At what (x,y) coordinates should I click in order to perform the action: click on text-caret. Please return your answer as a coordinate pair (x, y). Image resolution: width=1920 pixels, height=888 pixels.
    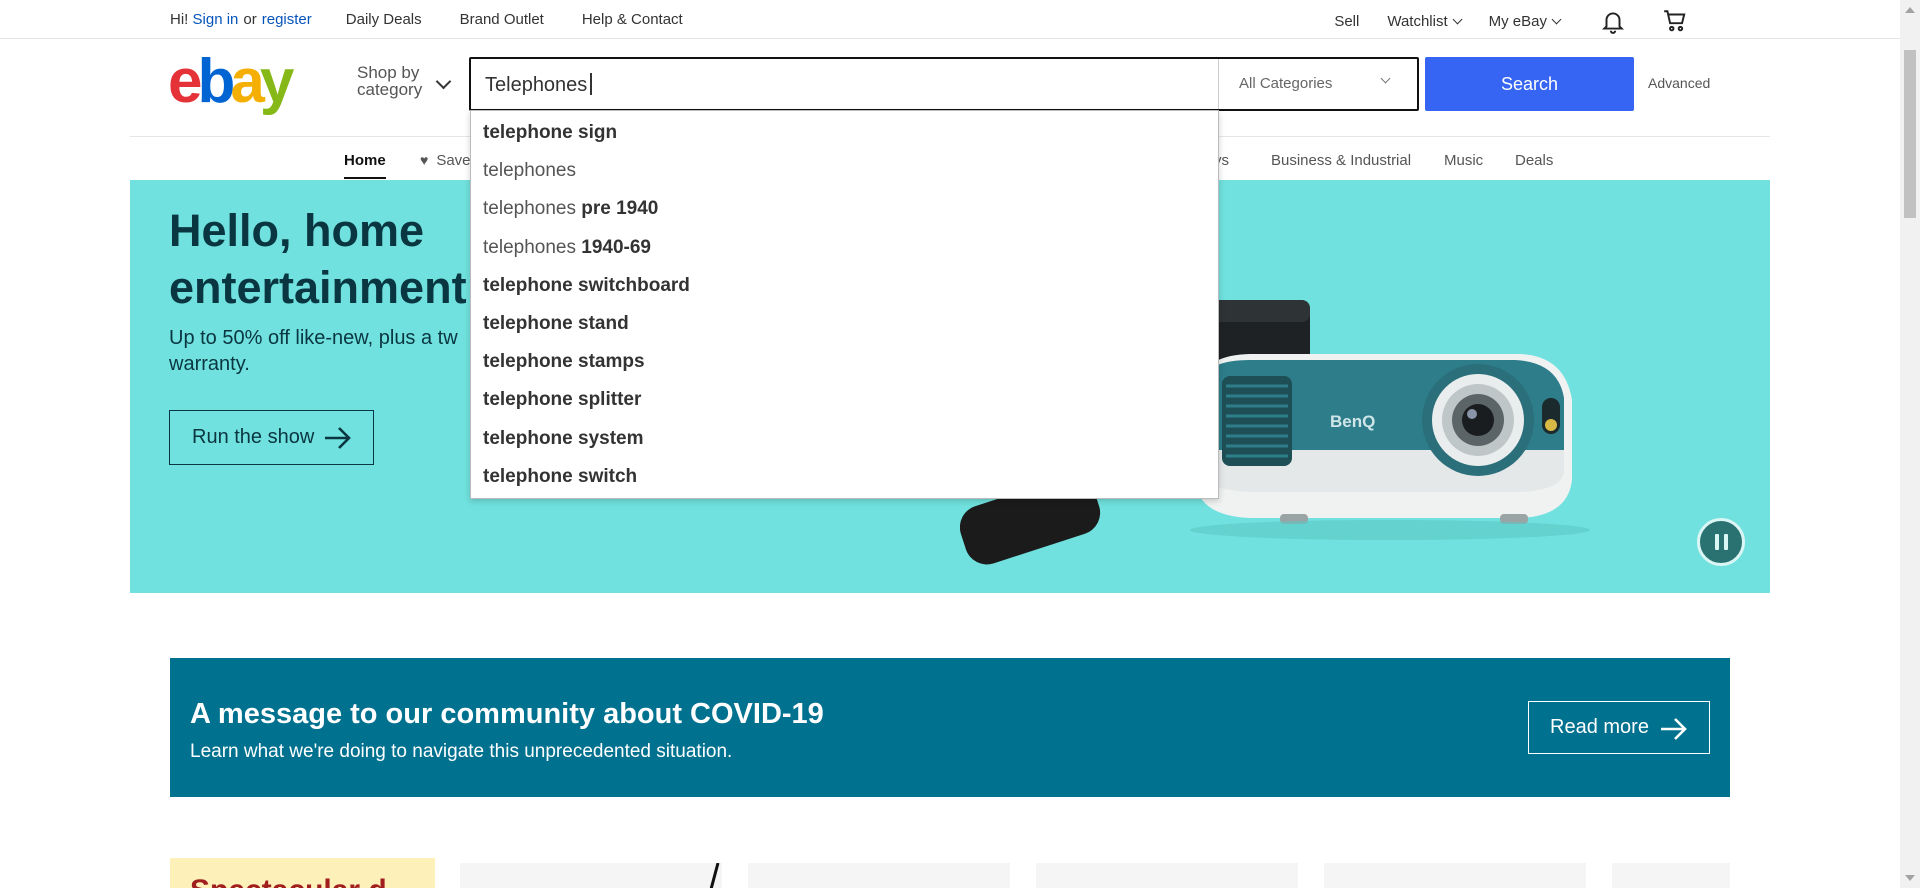
    Looking at the image, I should click on (591, 84).